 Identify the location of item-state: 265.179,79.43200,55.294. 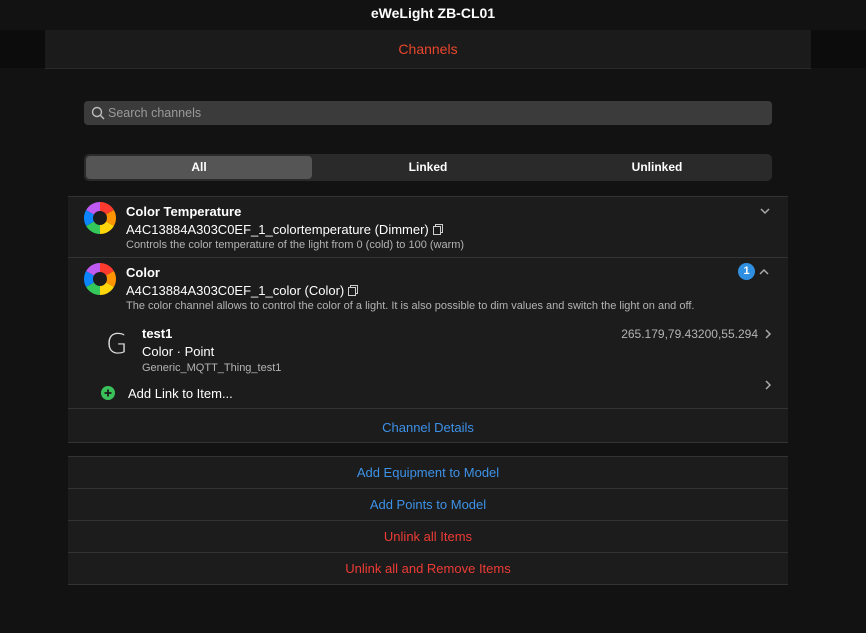
(689, 334).